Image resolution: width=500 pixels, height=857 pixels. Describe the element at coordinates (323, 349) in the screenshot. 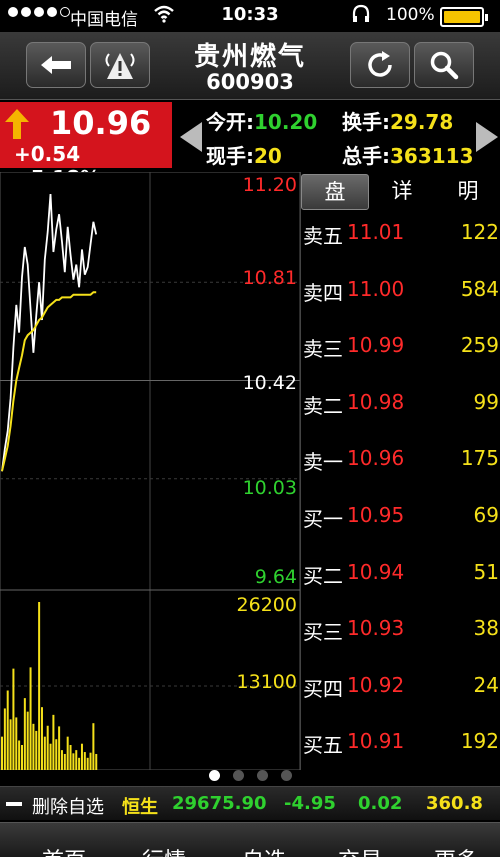

I see `level-label: 卖三` at that location.